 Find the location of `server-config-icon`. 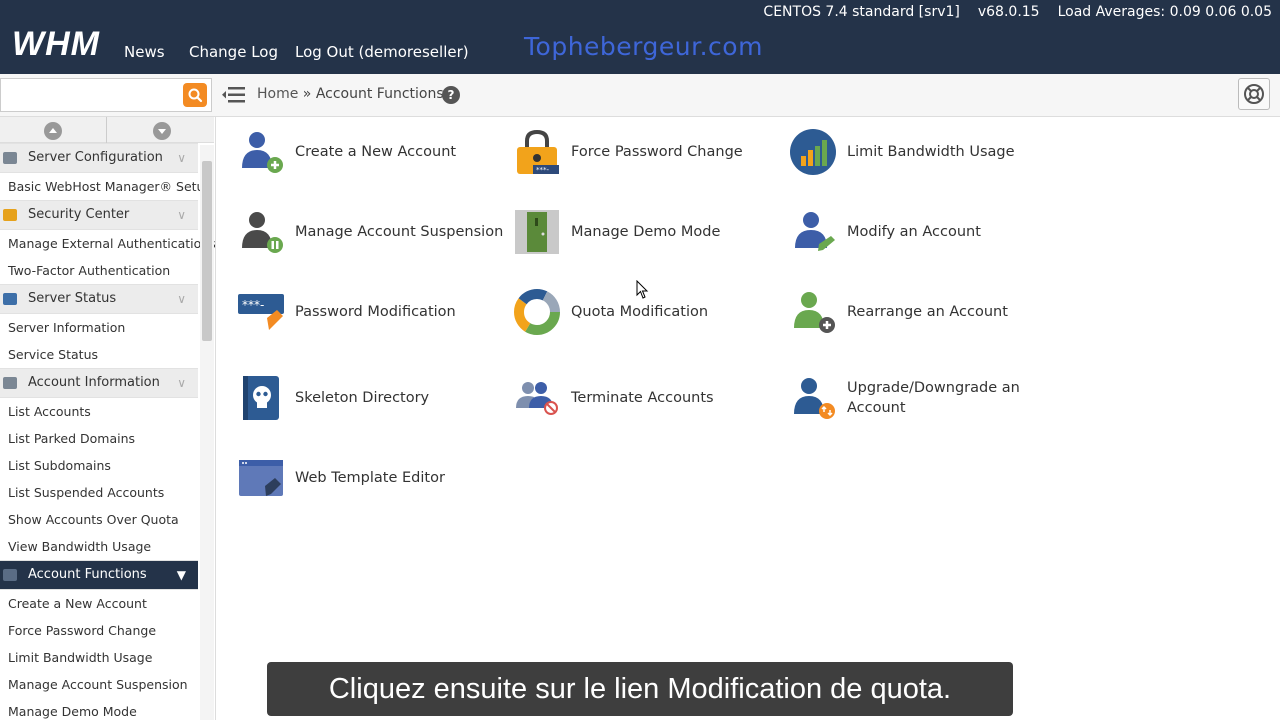

server-config-icon is located at coordinates (10, 158).